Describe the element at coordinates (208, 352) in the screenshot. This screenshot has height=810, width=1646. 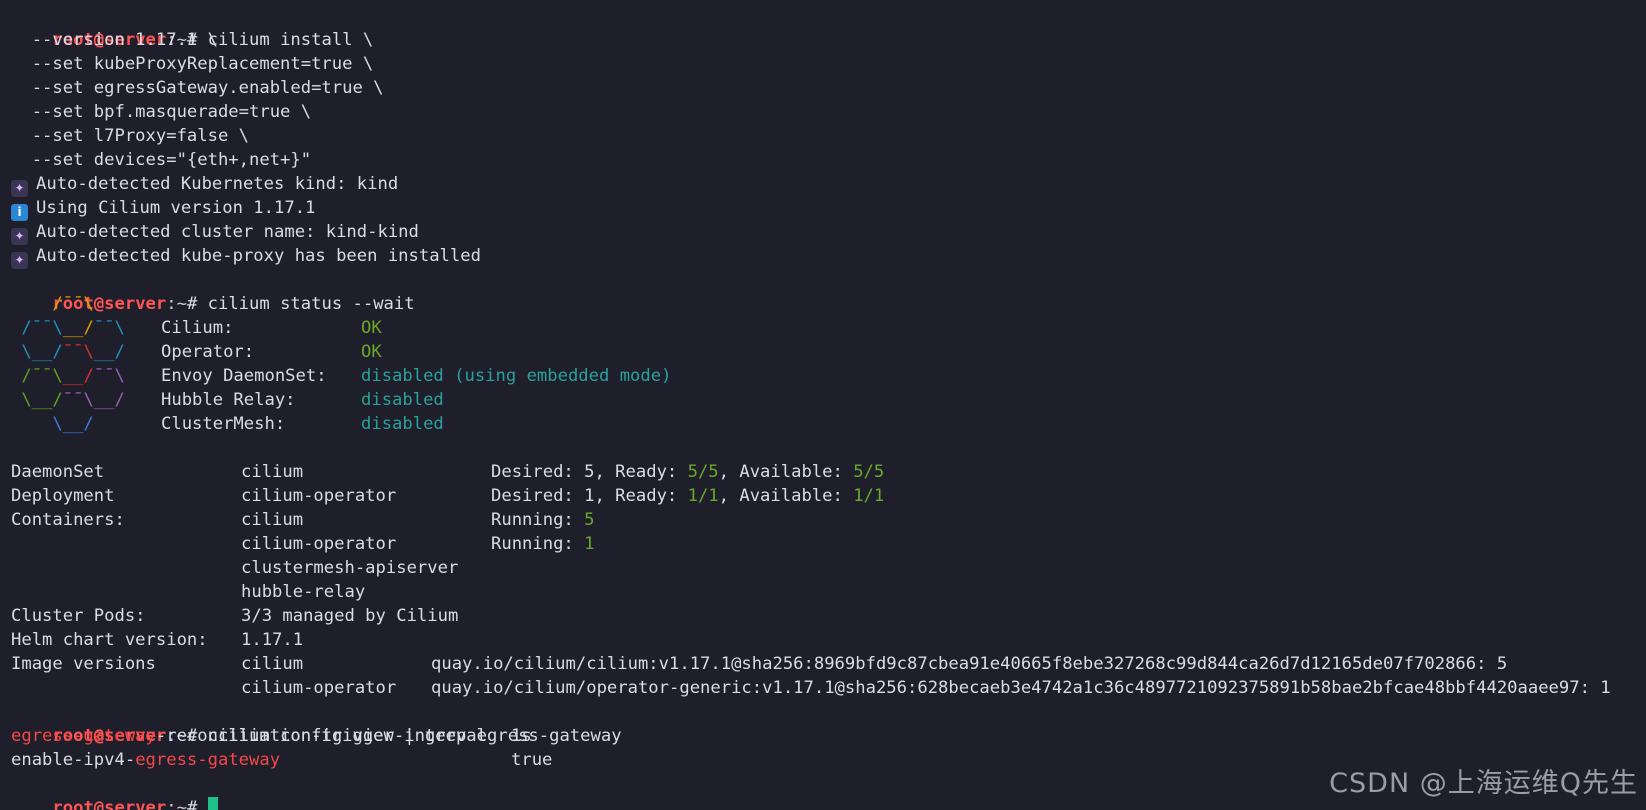
I see `status-label: Operator:` at that location.